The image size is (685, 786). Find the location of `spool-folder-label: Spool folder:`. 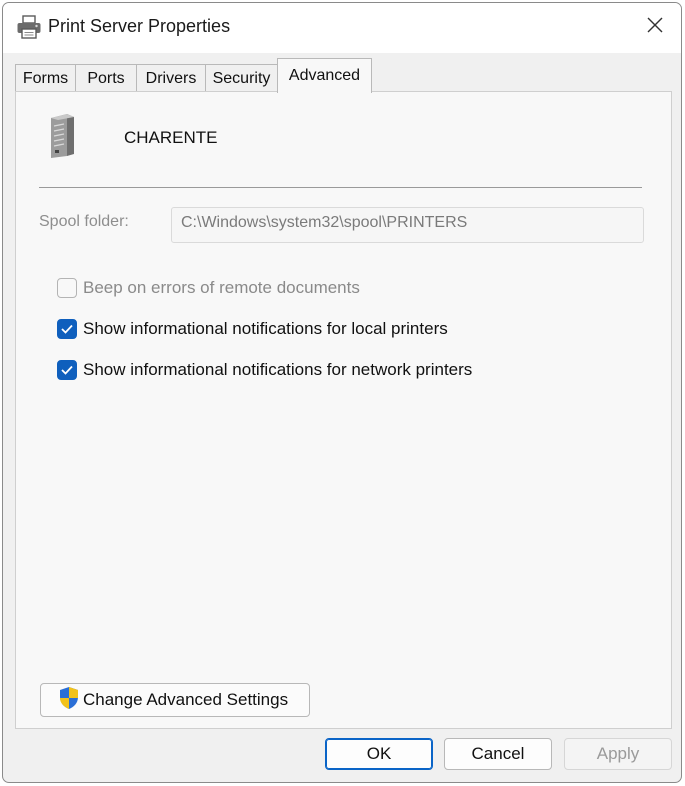

spool-folder-label: Spool folder: is located at coordinates (84, 221).